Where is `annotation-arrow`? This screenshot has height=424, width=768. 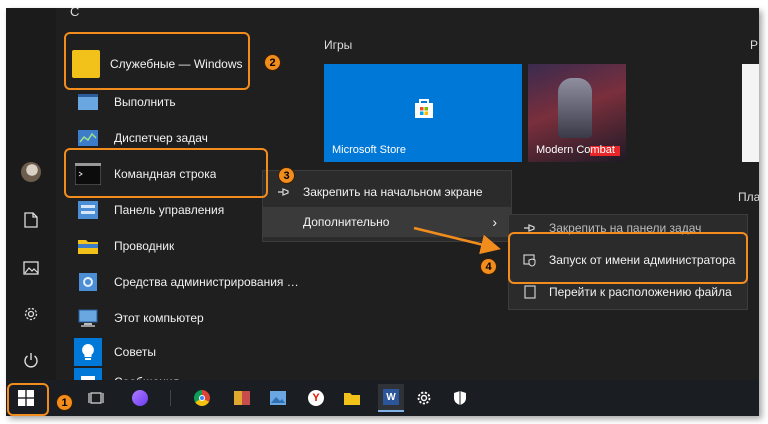 annotation-arrow is located at coordinates (457, 240).